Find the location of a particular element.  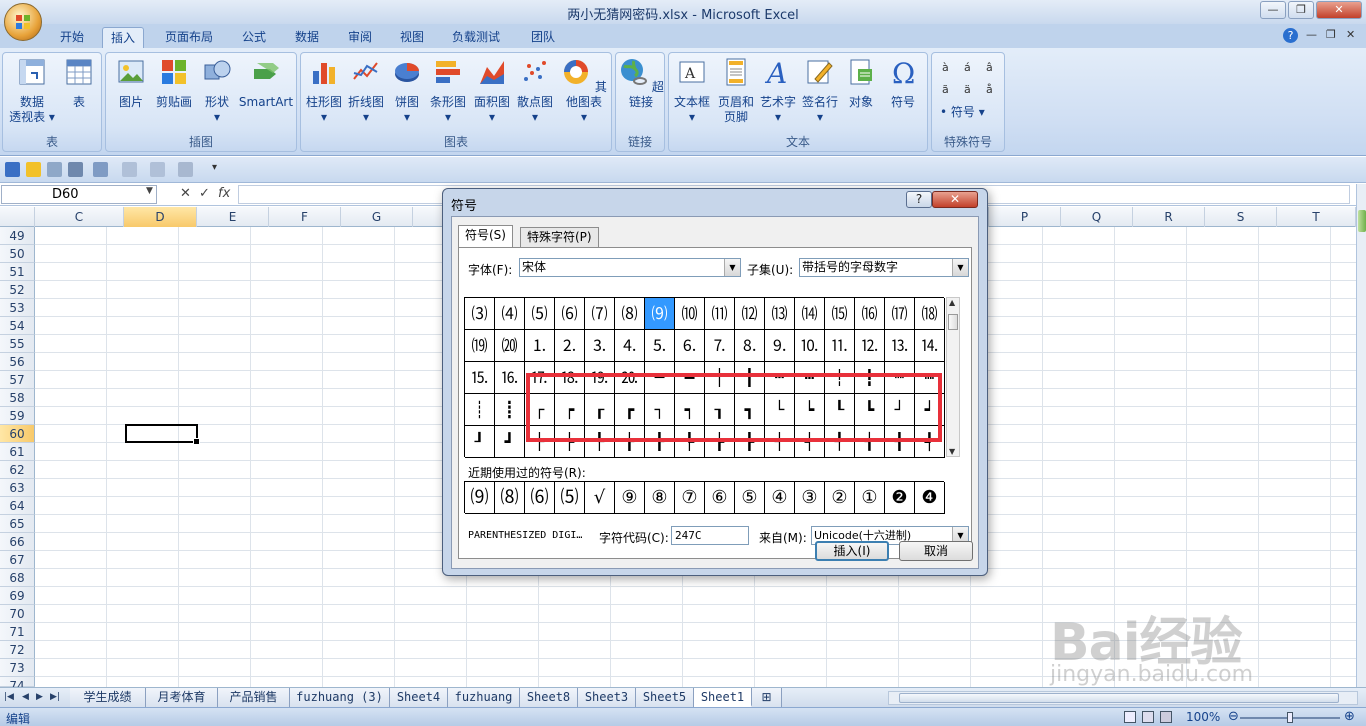

symbol-cell: ⑽ is located at coordinates (690, 314).